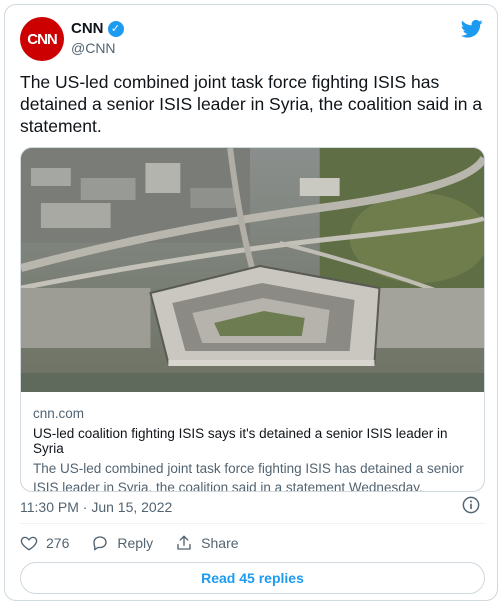 Image resolution: width=503 pixels, height=606 pixels. What do you see at coordinates (59, 413) in the screenshot?
I see `card-domain: cnn.com` at bounding box center [59, 413].